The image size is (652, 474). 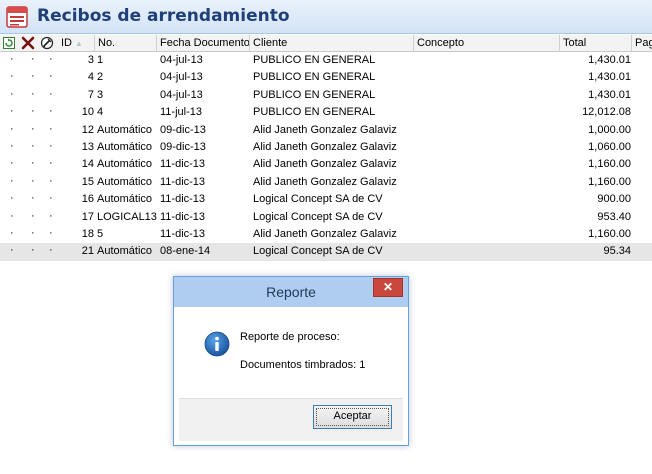 I want to click on accept-button-label: Aceptar, so click(x=352, y=416).